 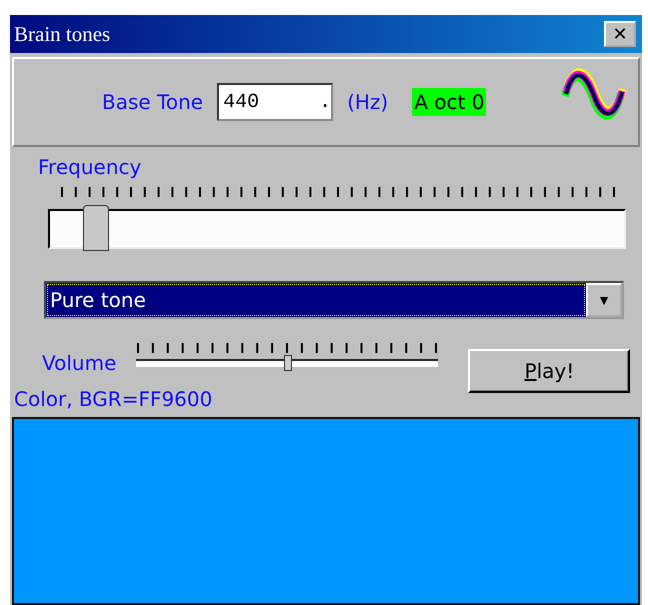 I want to click on base-tone-label: Base Tone, so click(x=153, y=102).